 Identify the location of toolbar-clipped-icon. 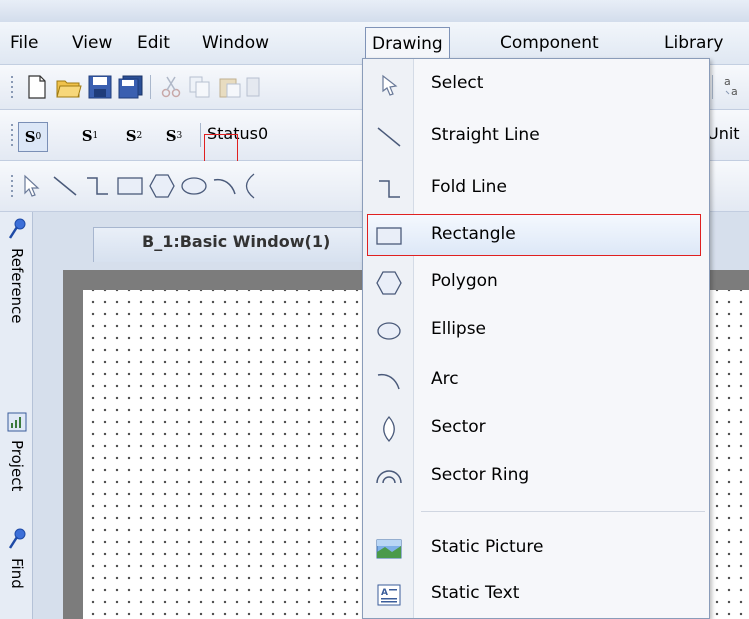
(253, 87).